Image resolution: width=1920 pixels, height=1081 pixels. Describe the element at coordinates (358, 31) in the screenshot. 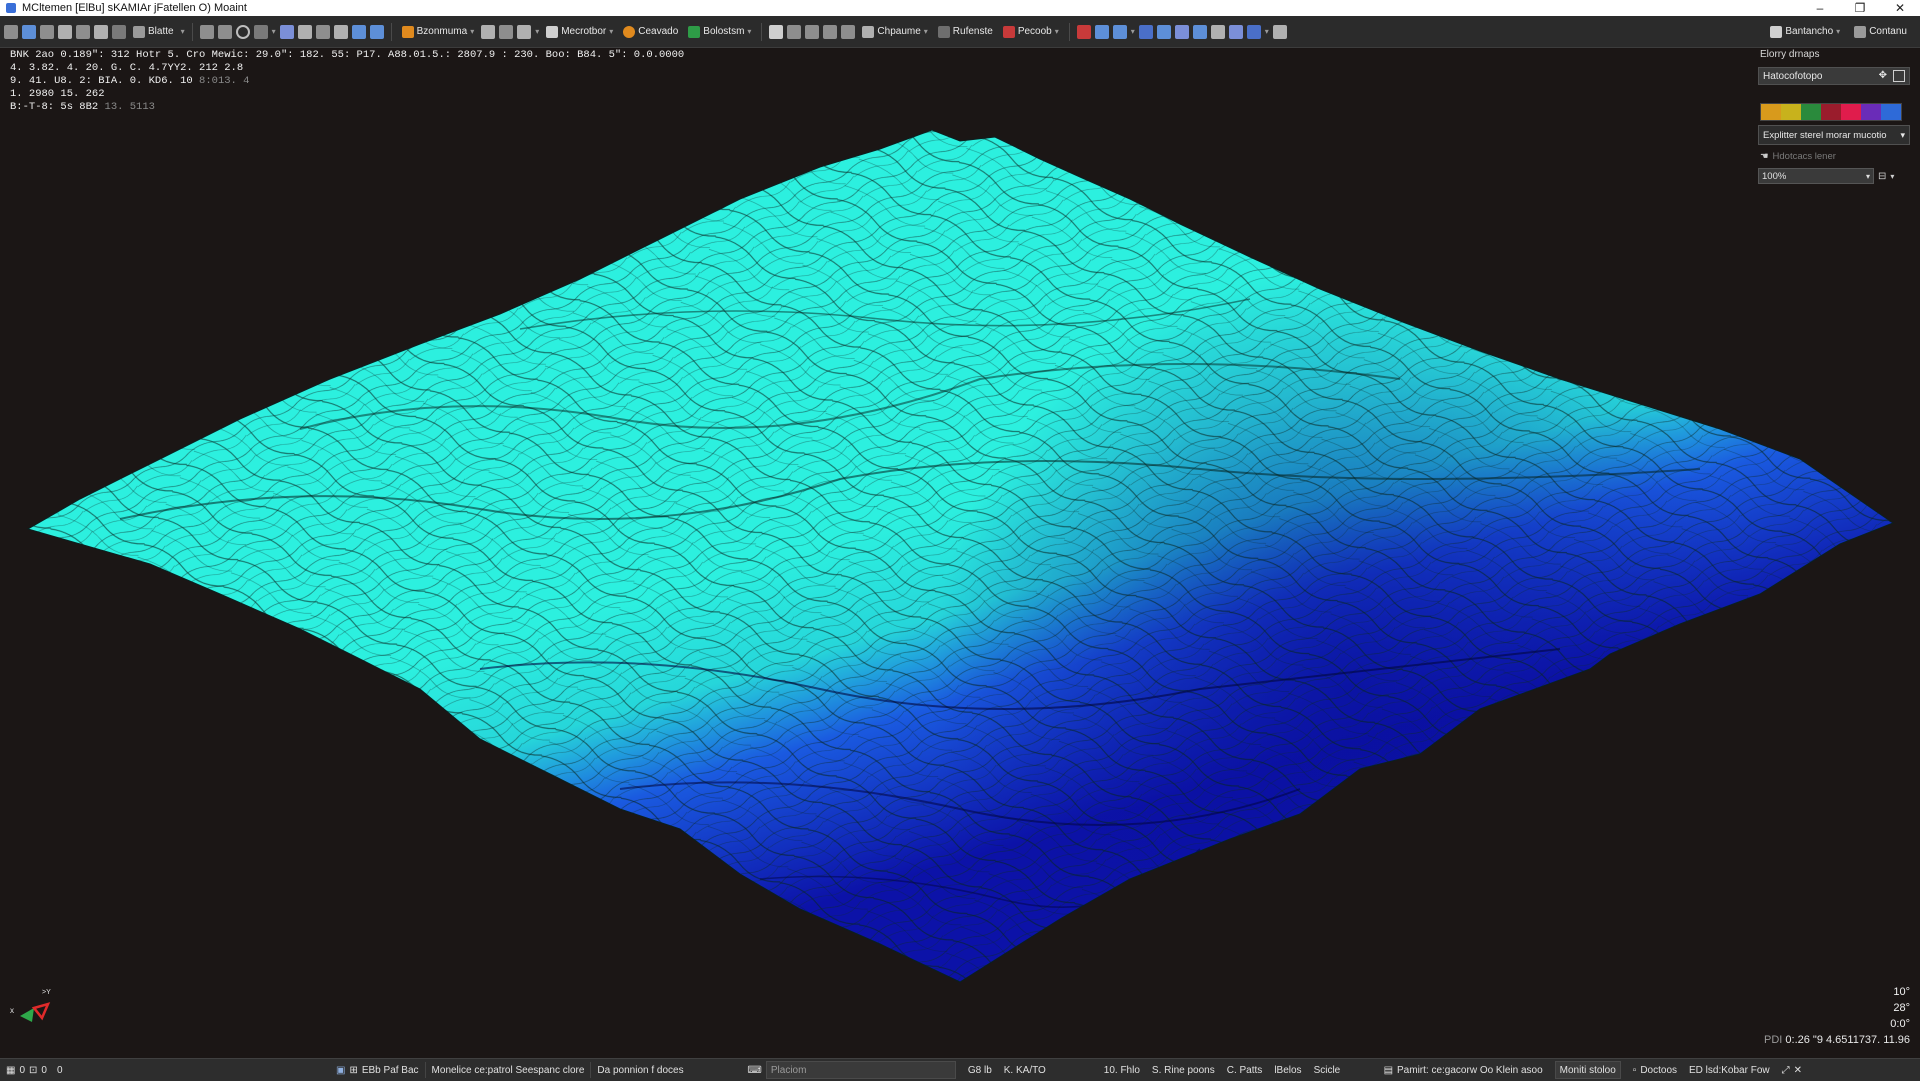

I see `table-icon` at that location.